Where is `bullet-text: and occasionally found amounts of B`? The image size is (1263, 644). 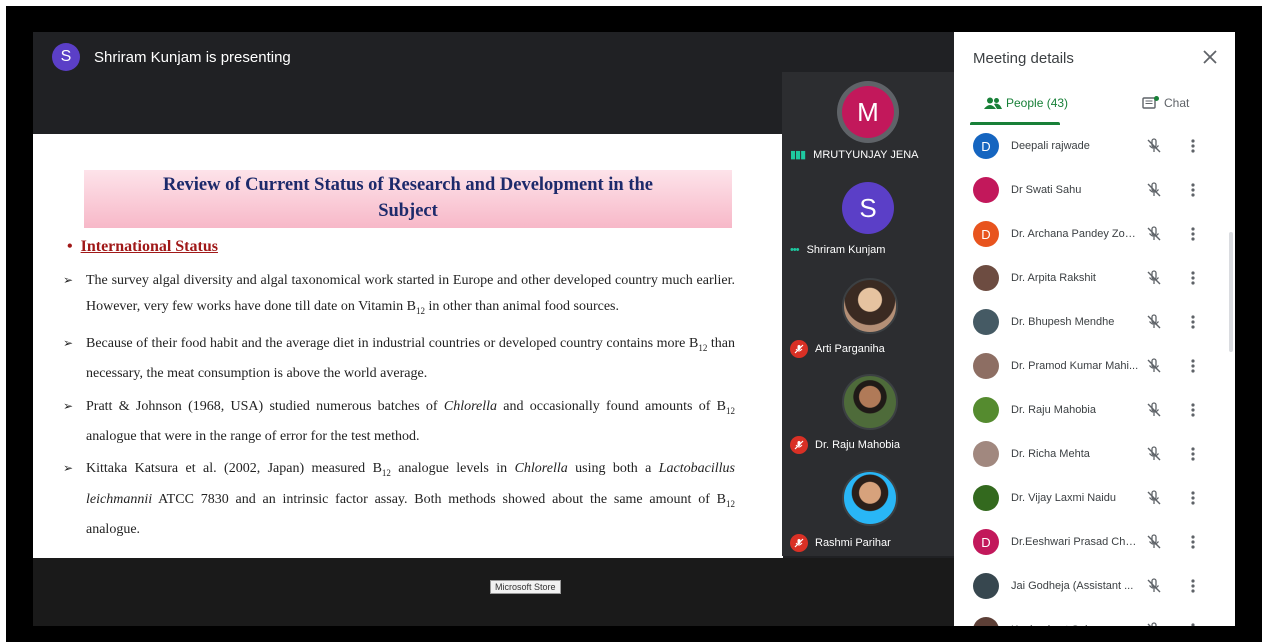 bullet-text: and occasionally found amounts of B is located at coordinates (611, 406).